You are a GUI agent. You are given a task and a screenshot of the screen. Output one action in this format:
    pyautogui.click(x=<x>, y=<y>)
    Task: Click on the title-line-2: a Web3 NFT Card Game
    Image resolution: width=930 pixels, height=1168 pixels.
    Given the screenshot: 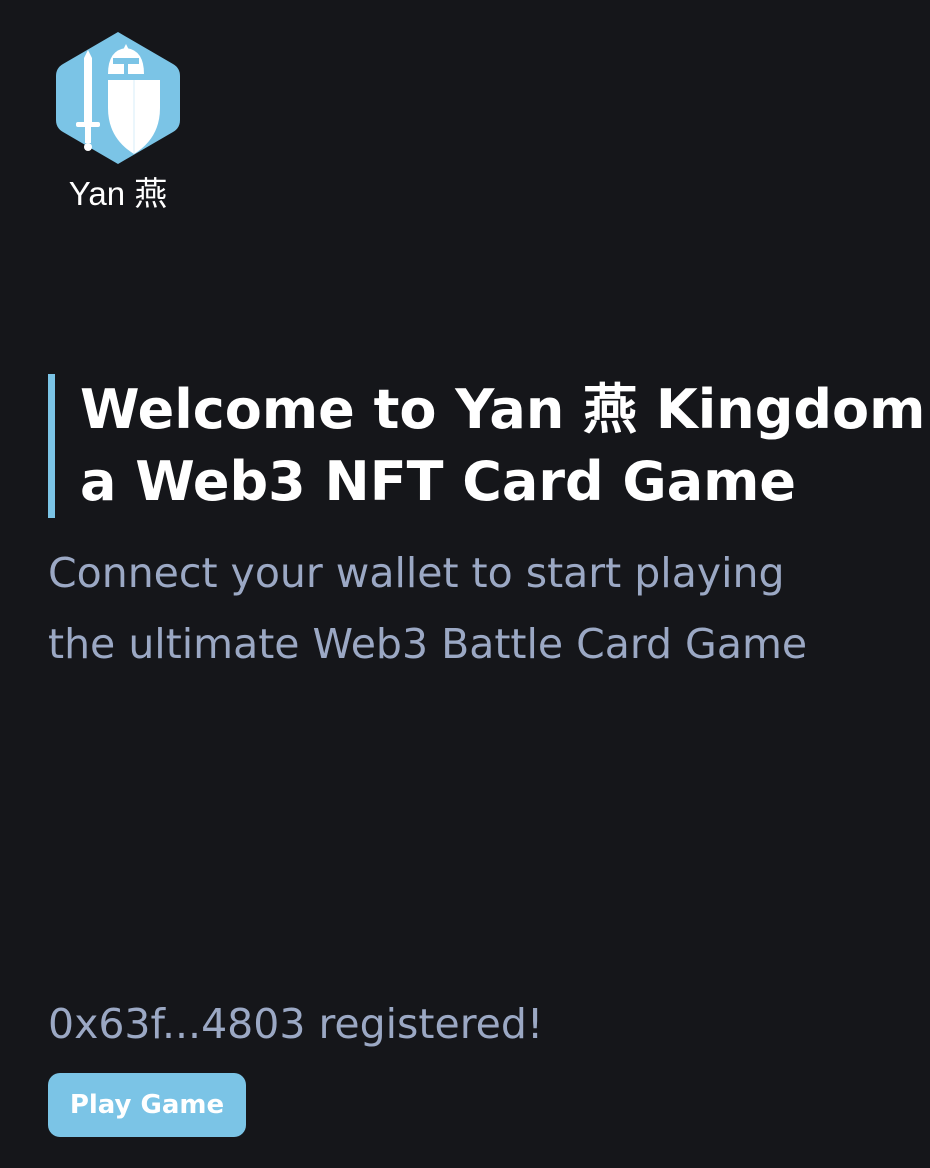 What is the action you would take?
    pyautogui.click(x=438, y=481)
    